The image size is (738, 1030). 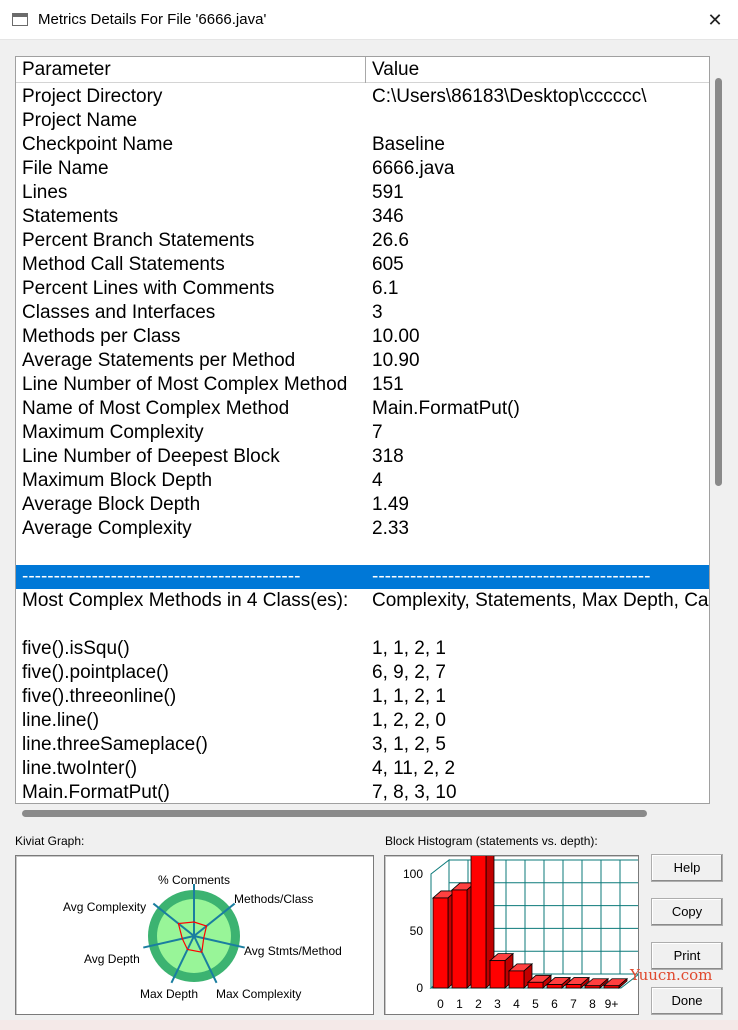 I want to click on cell-value: 3, 1, 2, 5, so click(x=409, y=744).